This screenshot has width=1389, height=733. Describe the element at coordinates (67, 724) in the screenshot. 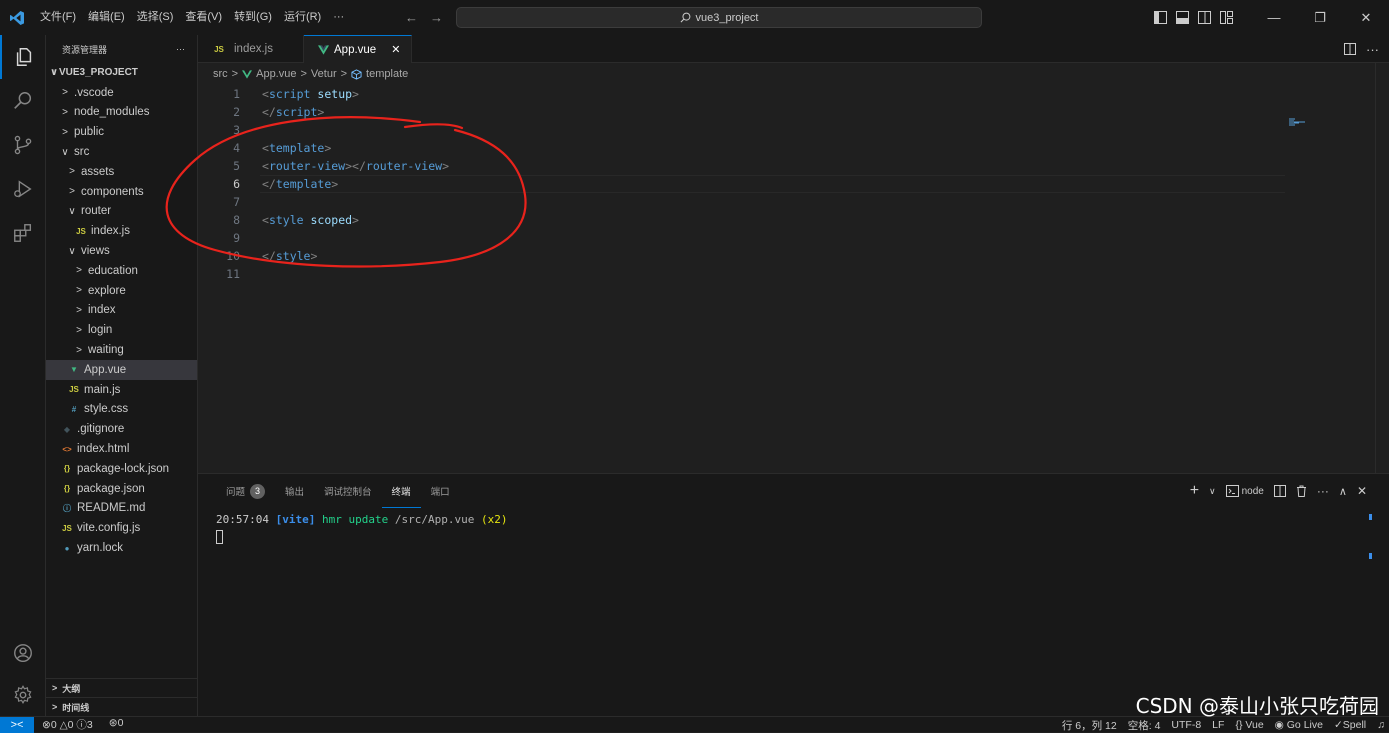

I see `problems-status: ⊗0 △0 ⓘ3` at that location.